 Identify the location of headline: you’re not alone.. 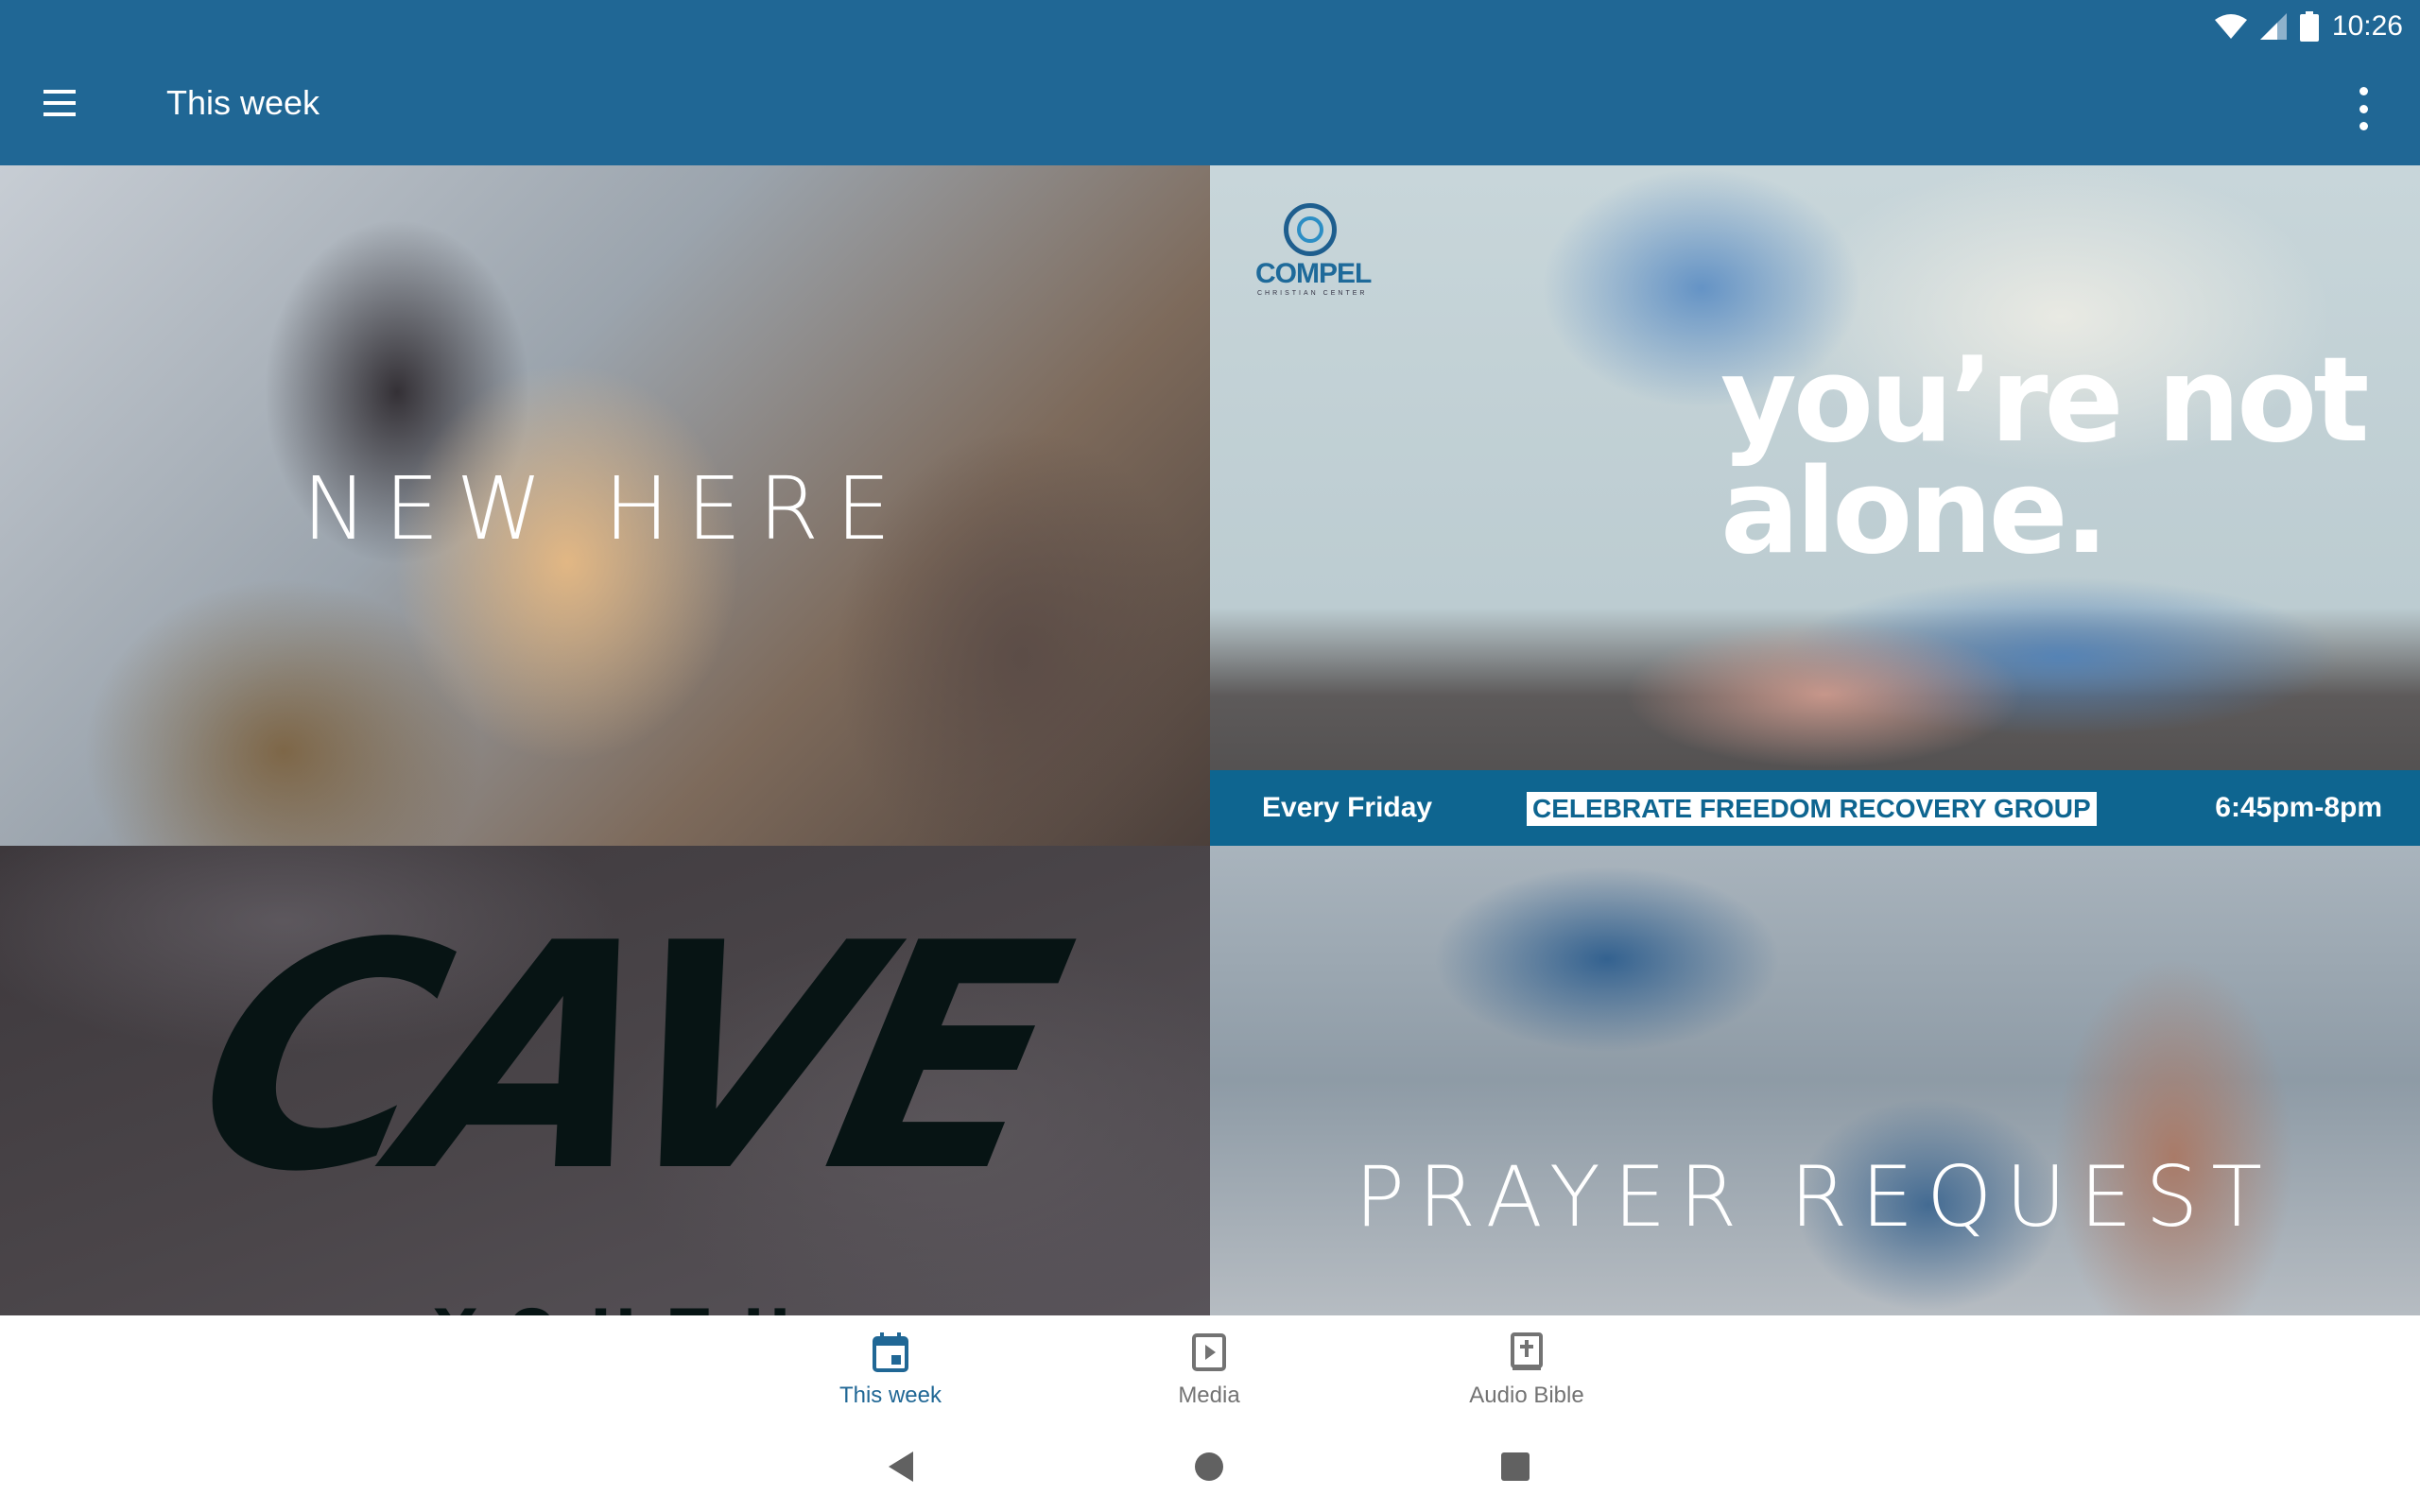
(2045, 456).